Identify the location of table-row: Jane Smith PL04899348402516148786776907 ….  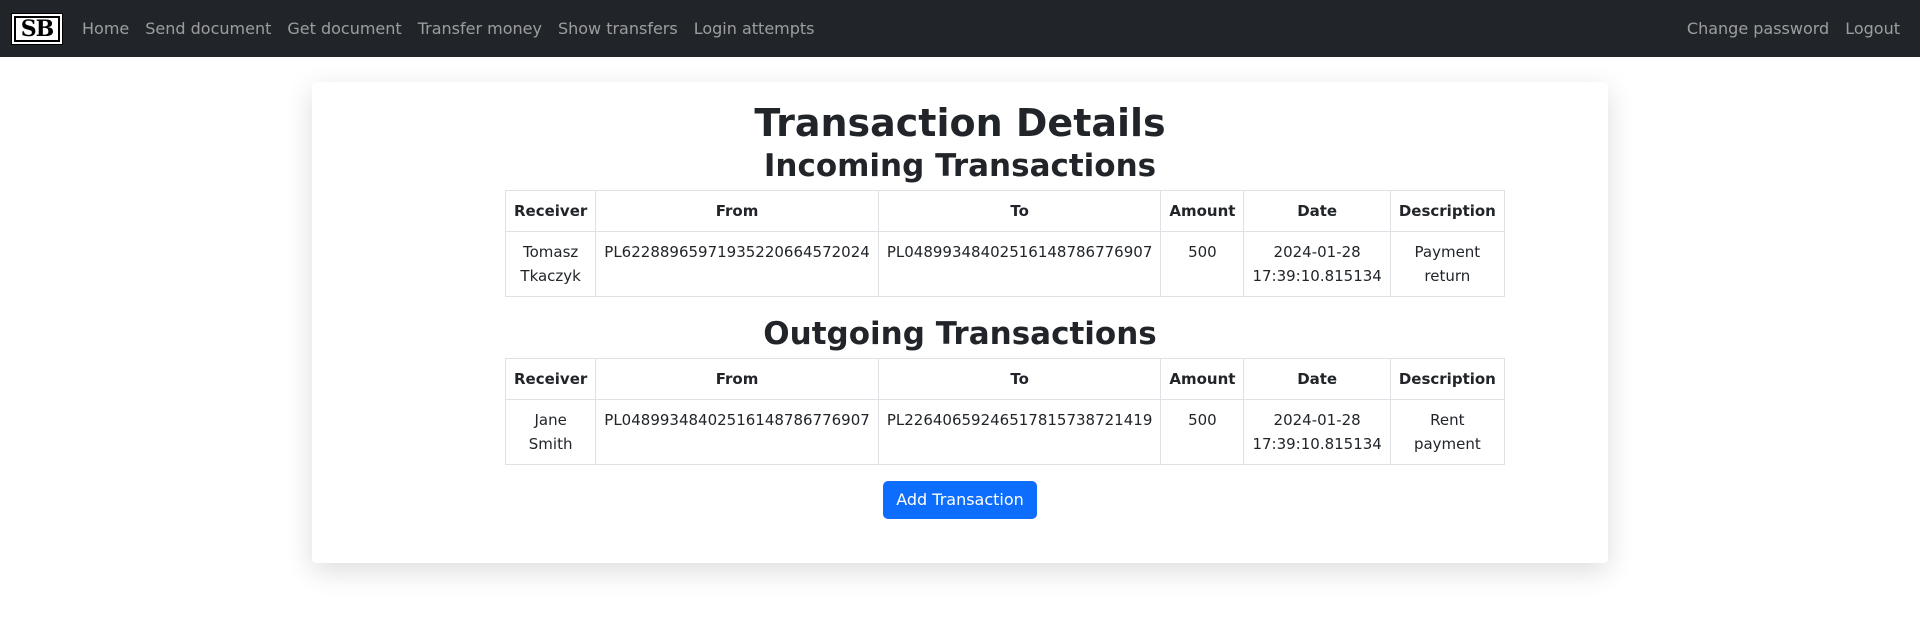
(1004, 432).